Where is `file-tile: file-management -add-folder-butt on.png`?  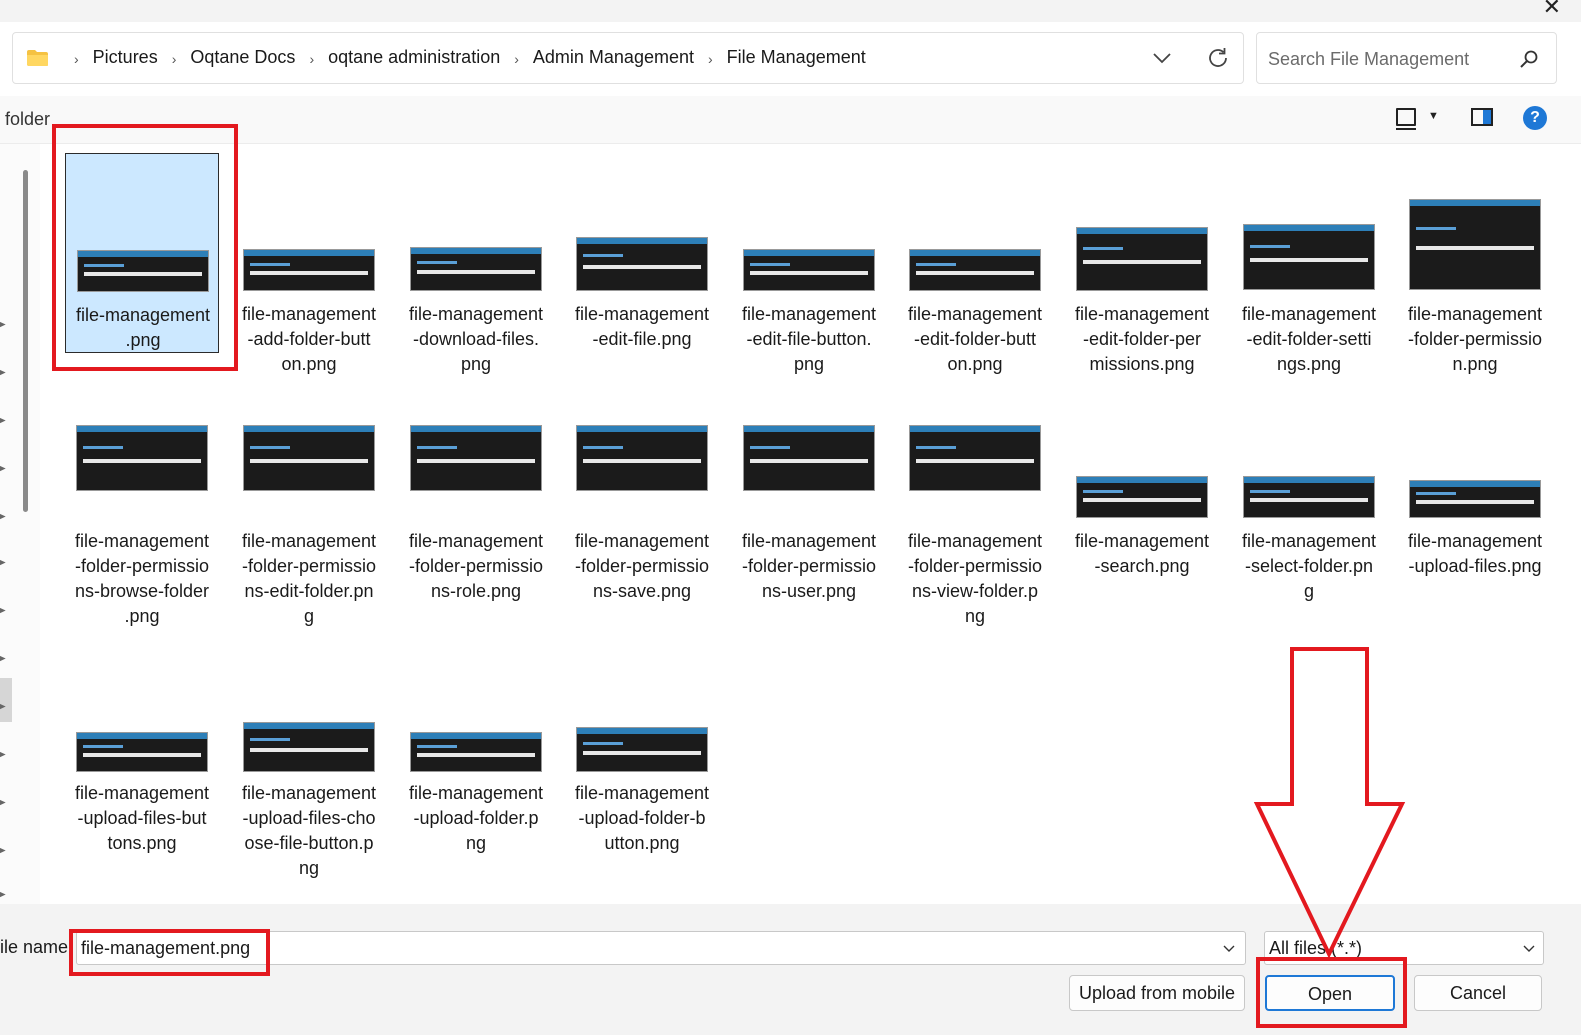
file-tile: file-management -add-folder-butt on.png is located at coordinates (309, 311).